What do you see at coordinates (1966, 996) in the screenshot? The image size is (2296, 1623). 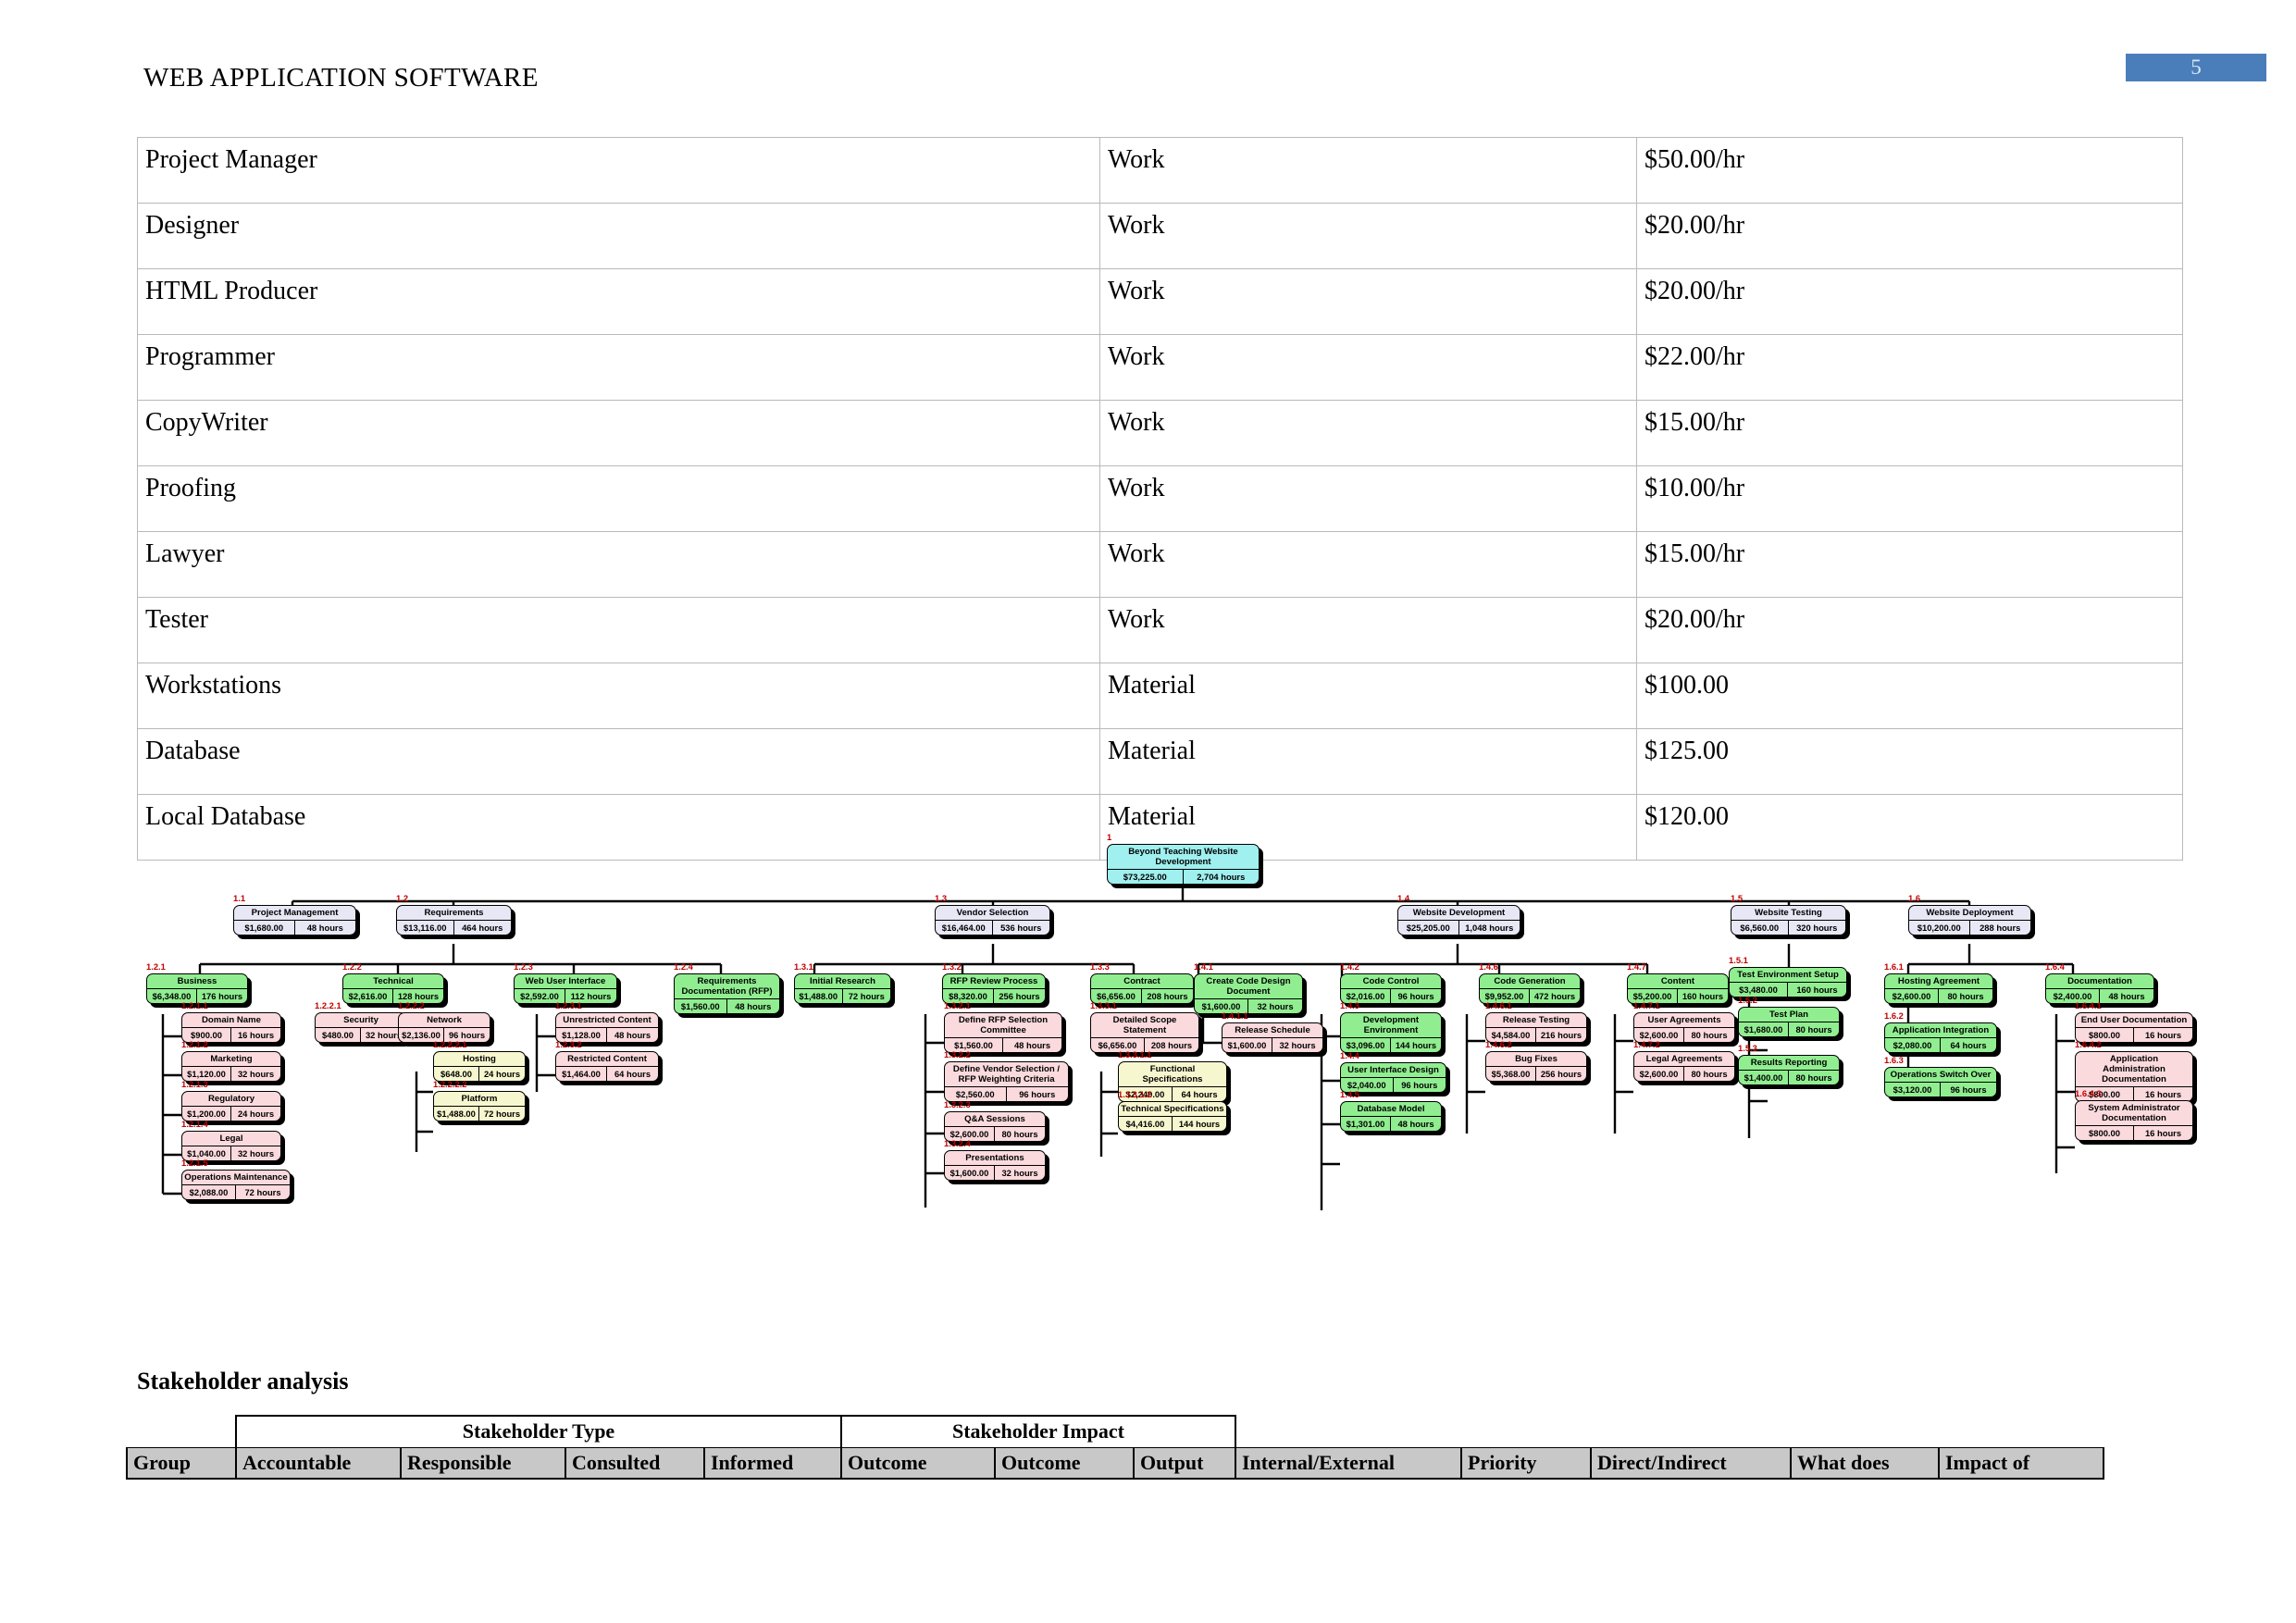 I see `wbs-node-hours: 80 hours` at bounding box center [1966, 996].